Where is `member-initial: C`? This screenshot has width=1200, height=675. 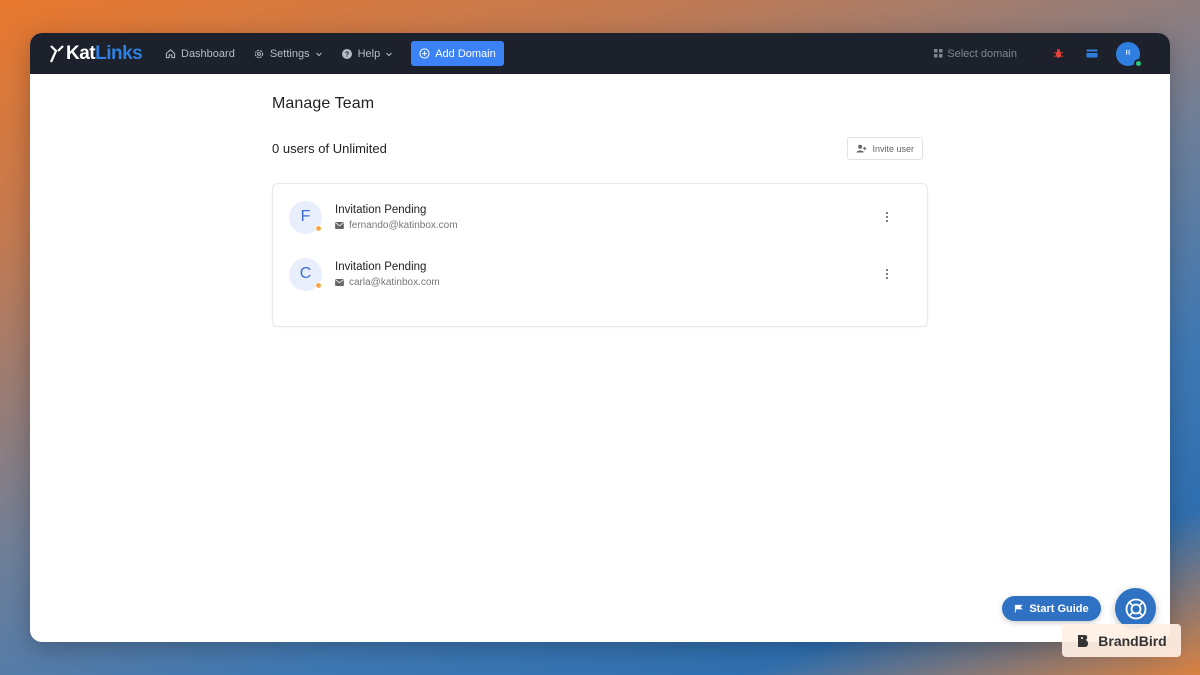
member-initial: C is located at coordinates (305, 273).